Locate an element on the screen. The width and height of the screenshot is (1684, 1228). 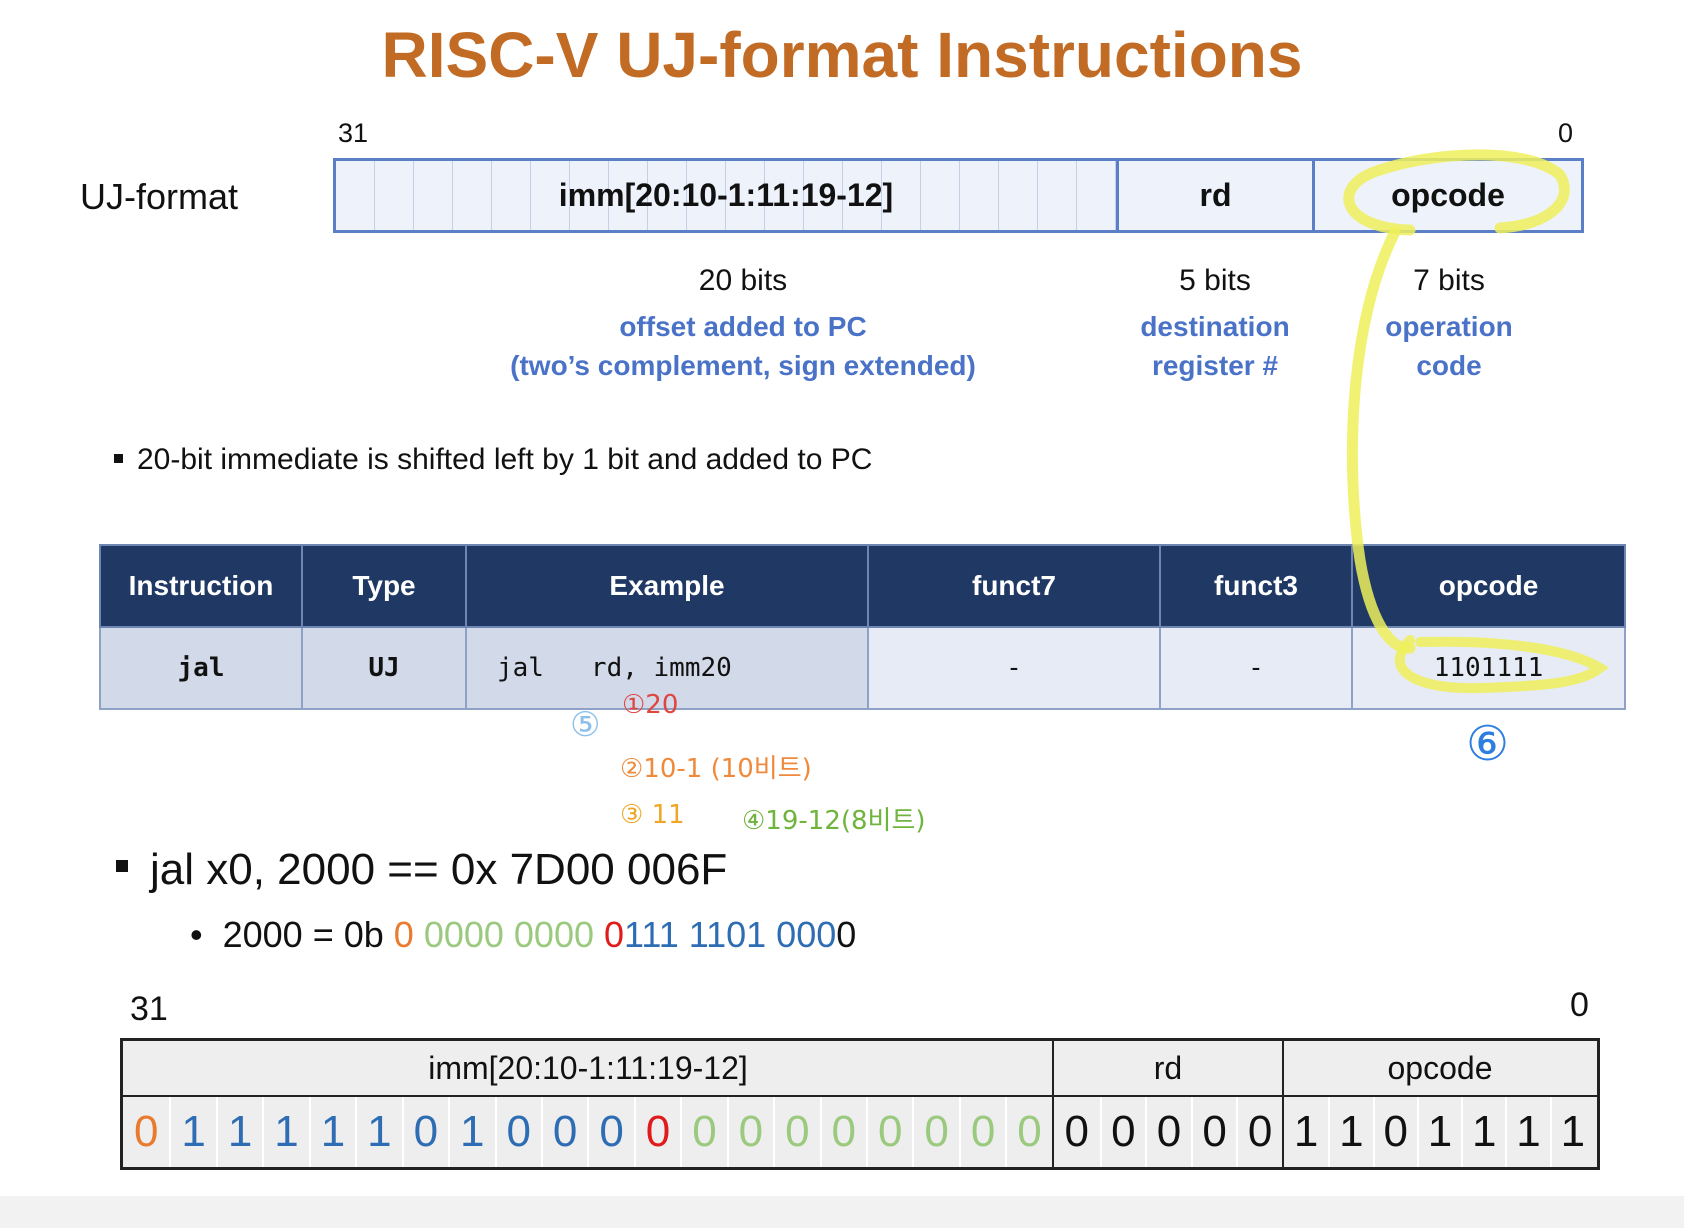
opcode-highlight-circle is located at coordinates (1456, 192).